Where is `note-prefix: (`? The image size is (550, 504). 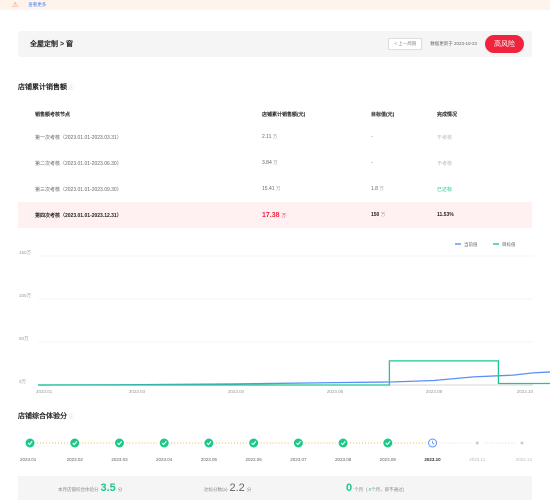
note-prefix: ( is located at coordinates (367, 489).